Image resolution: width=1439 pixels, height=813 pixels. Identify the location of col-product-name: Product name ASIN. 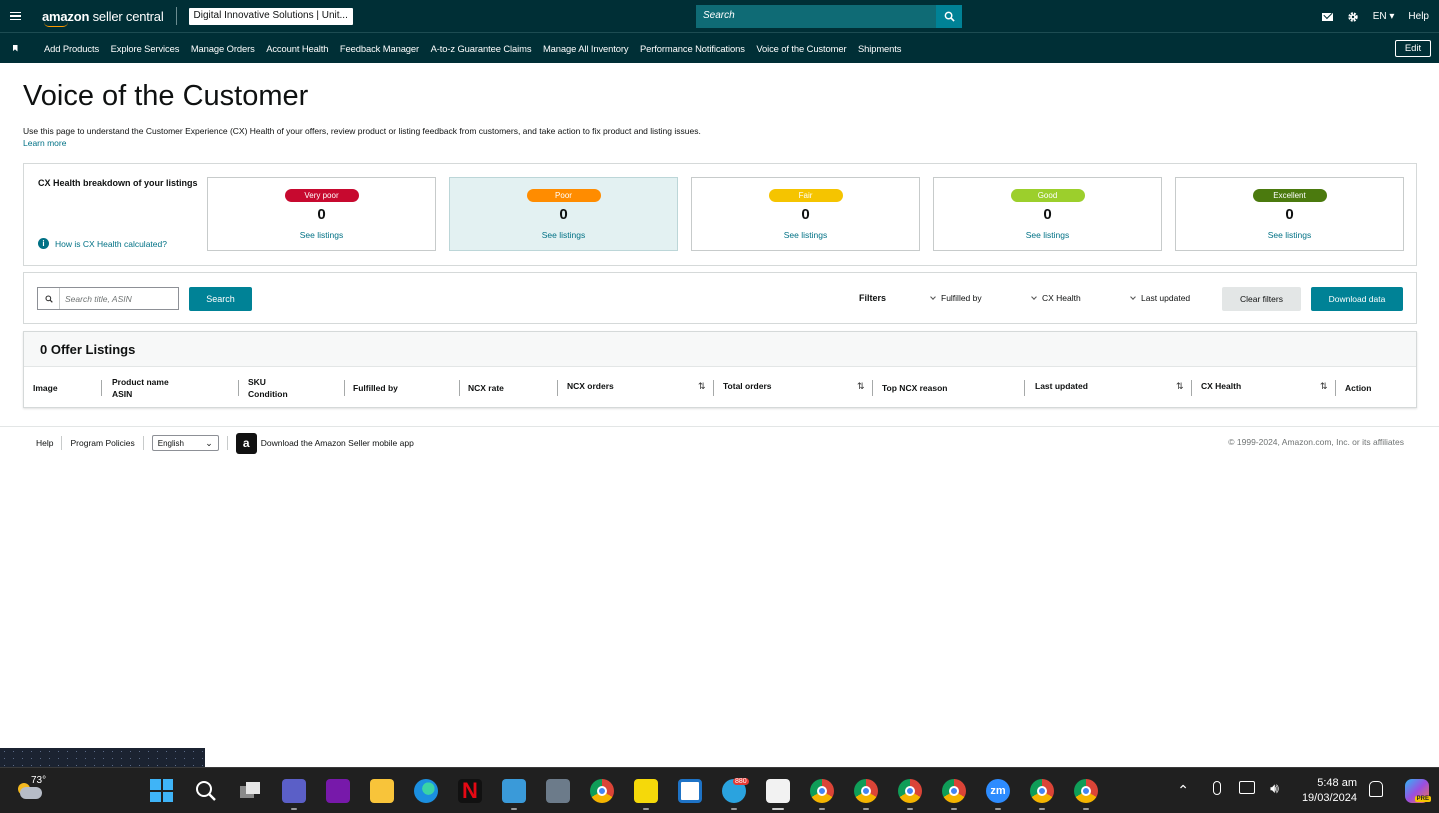
(140, 387).